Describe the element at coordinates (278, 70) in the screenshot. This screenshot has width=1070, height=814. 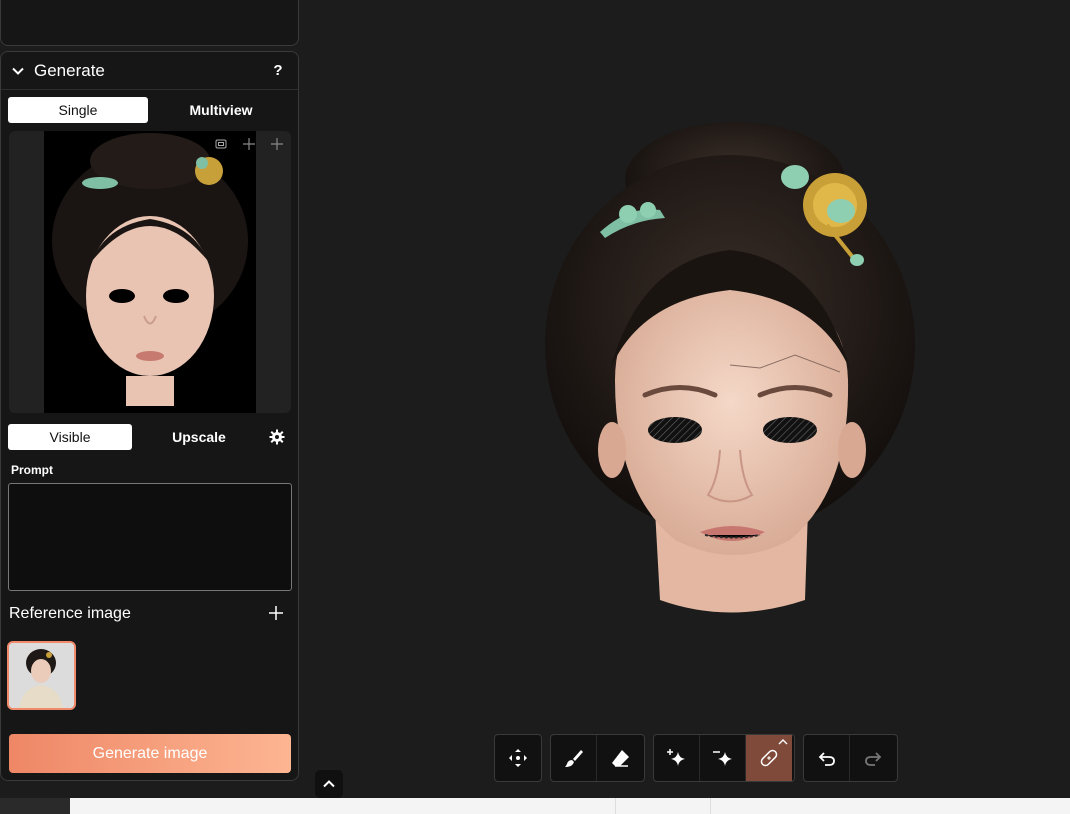
I see `help-button: ?` at that location.